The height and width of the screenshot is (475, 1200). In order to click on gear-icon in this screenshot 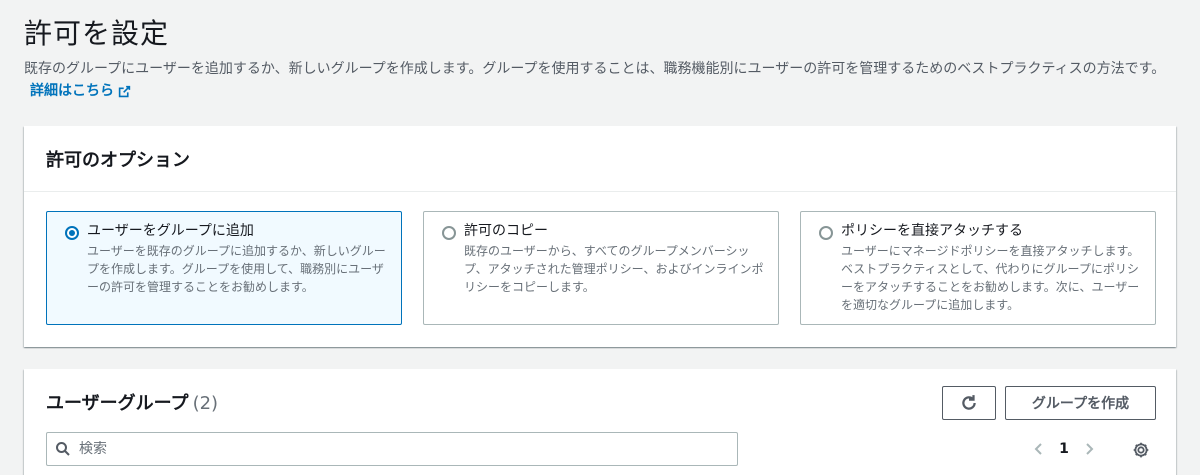, I will do `click(1141, 450)`.